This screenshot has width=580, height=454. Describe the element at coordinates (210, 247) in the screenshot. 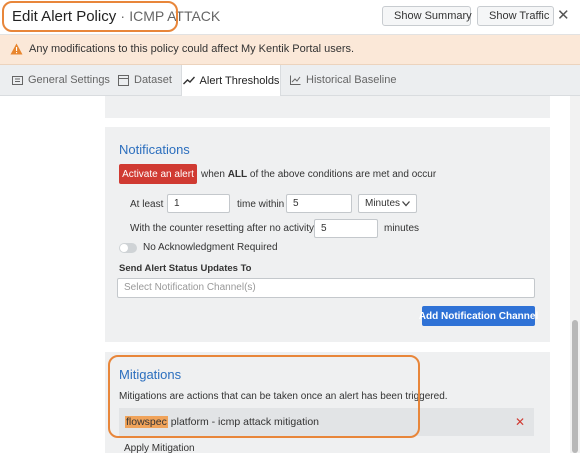

I see `no-ack-label: No Acknowledgment Required` at that location.